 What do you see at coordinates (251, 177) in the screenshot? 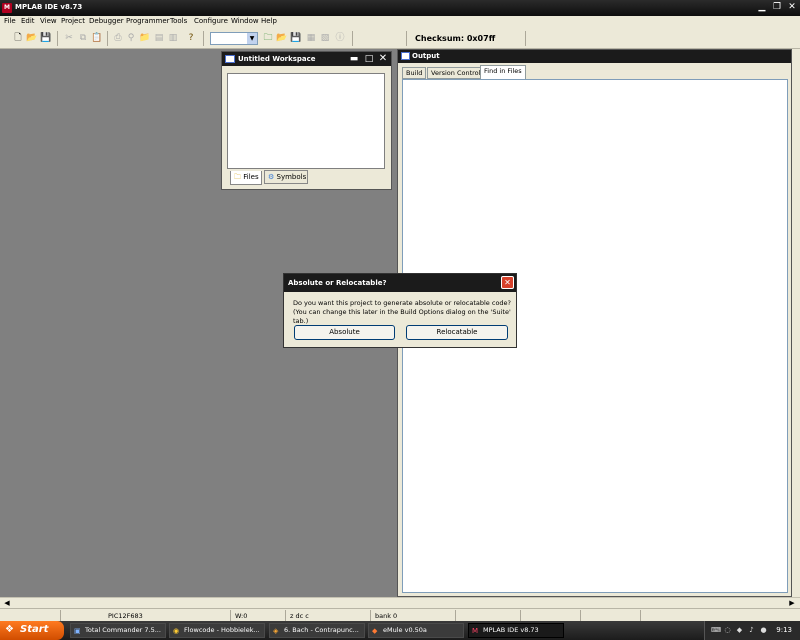
I see `tab-files-label: Files` at bounding box center [251, 177].